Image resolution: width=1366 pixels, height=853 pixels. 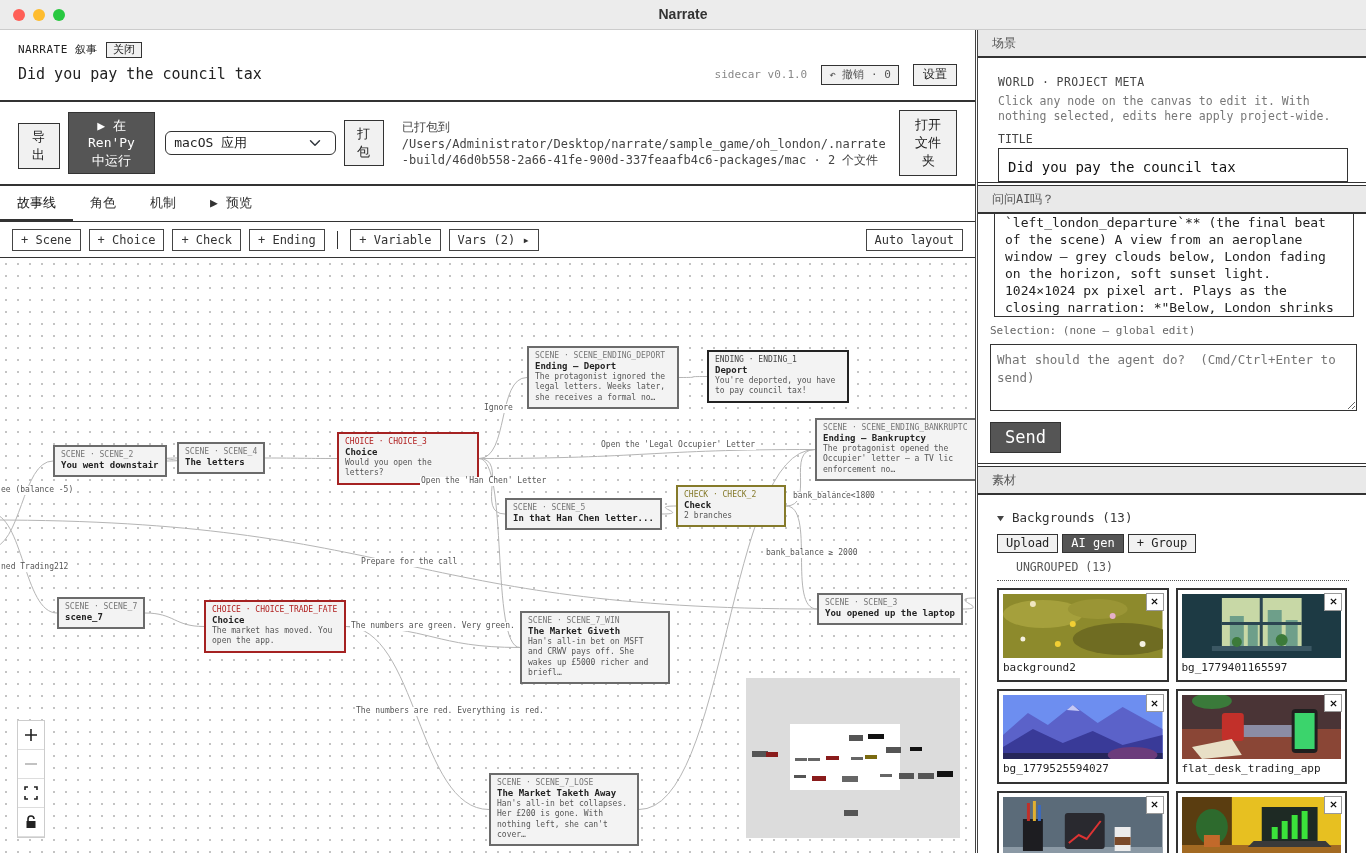 What do you see at coordinates (853, 758) in the screenshot?
I see `minimap-drawing` at bounding box center [853, 758].